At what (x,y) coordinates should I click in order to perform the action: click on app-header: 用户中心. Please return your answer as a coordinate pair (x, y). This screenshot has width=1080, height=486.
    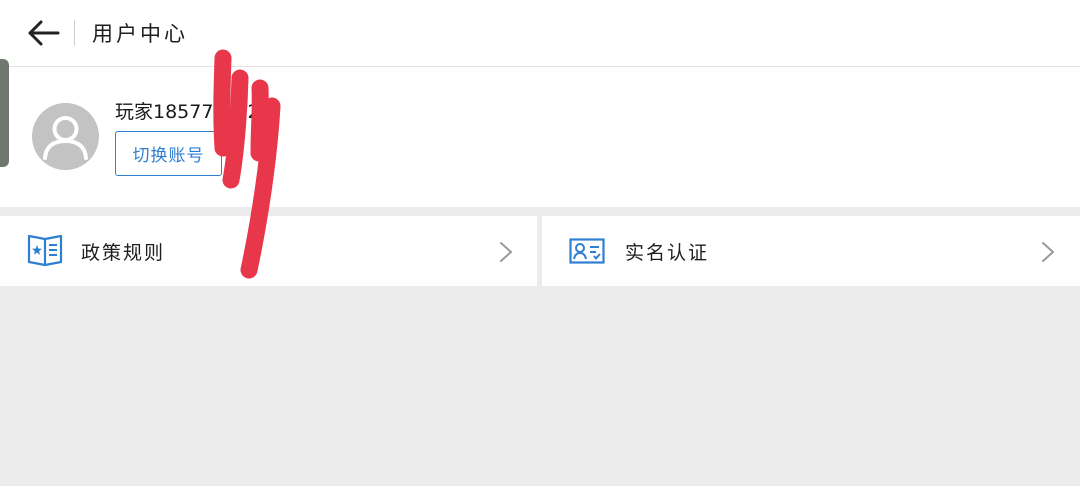
    Looking at the image, I should click on (540, 33).